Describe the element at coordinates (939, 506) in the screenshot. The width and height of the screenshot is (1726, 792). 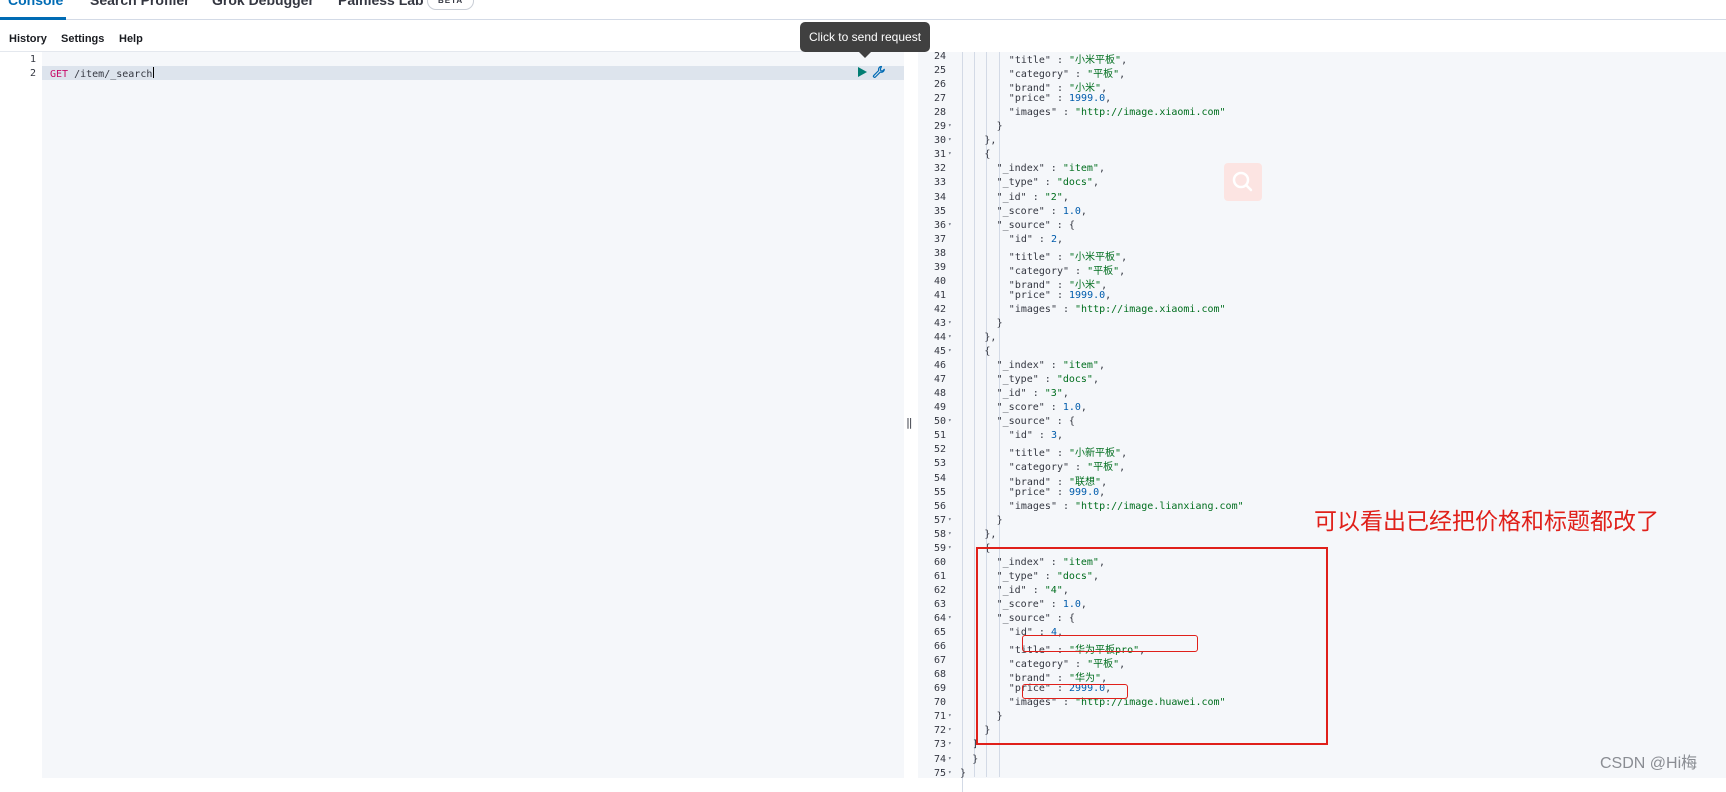
I see `line-number: 56` at that location.